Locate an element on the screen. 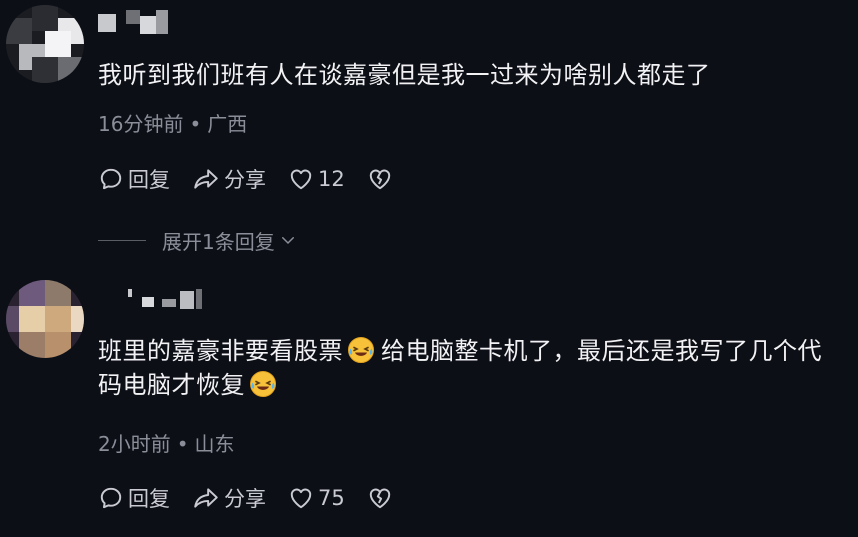  like-button: 75 is located at coordinates (316, 498).